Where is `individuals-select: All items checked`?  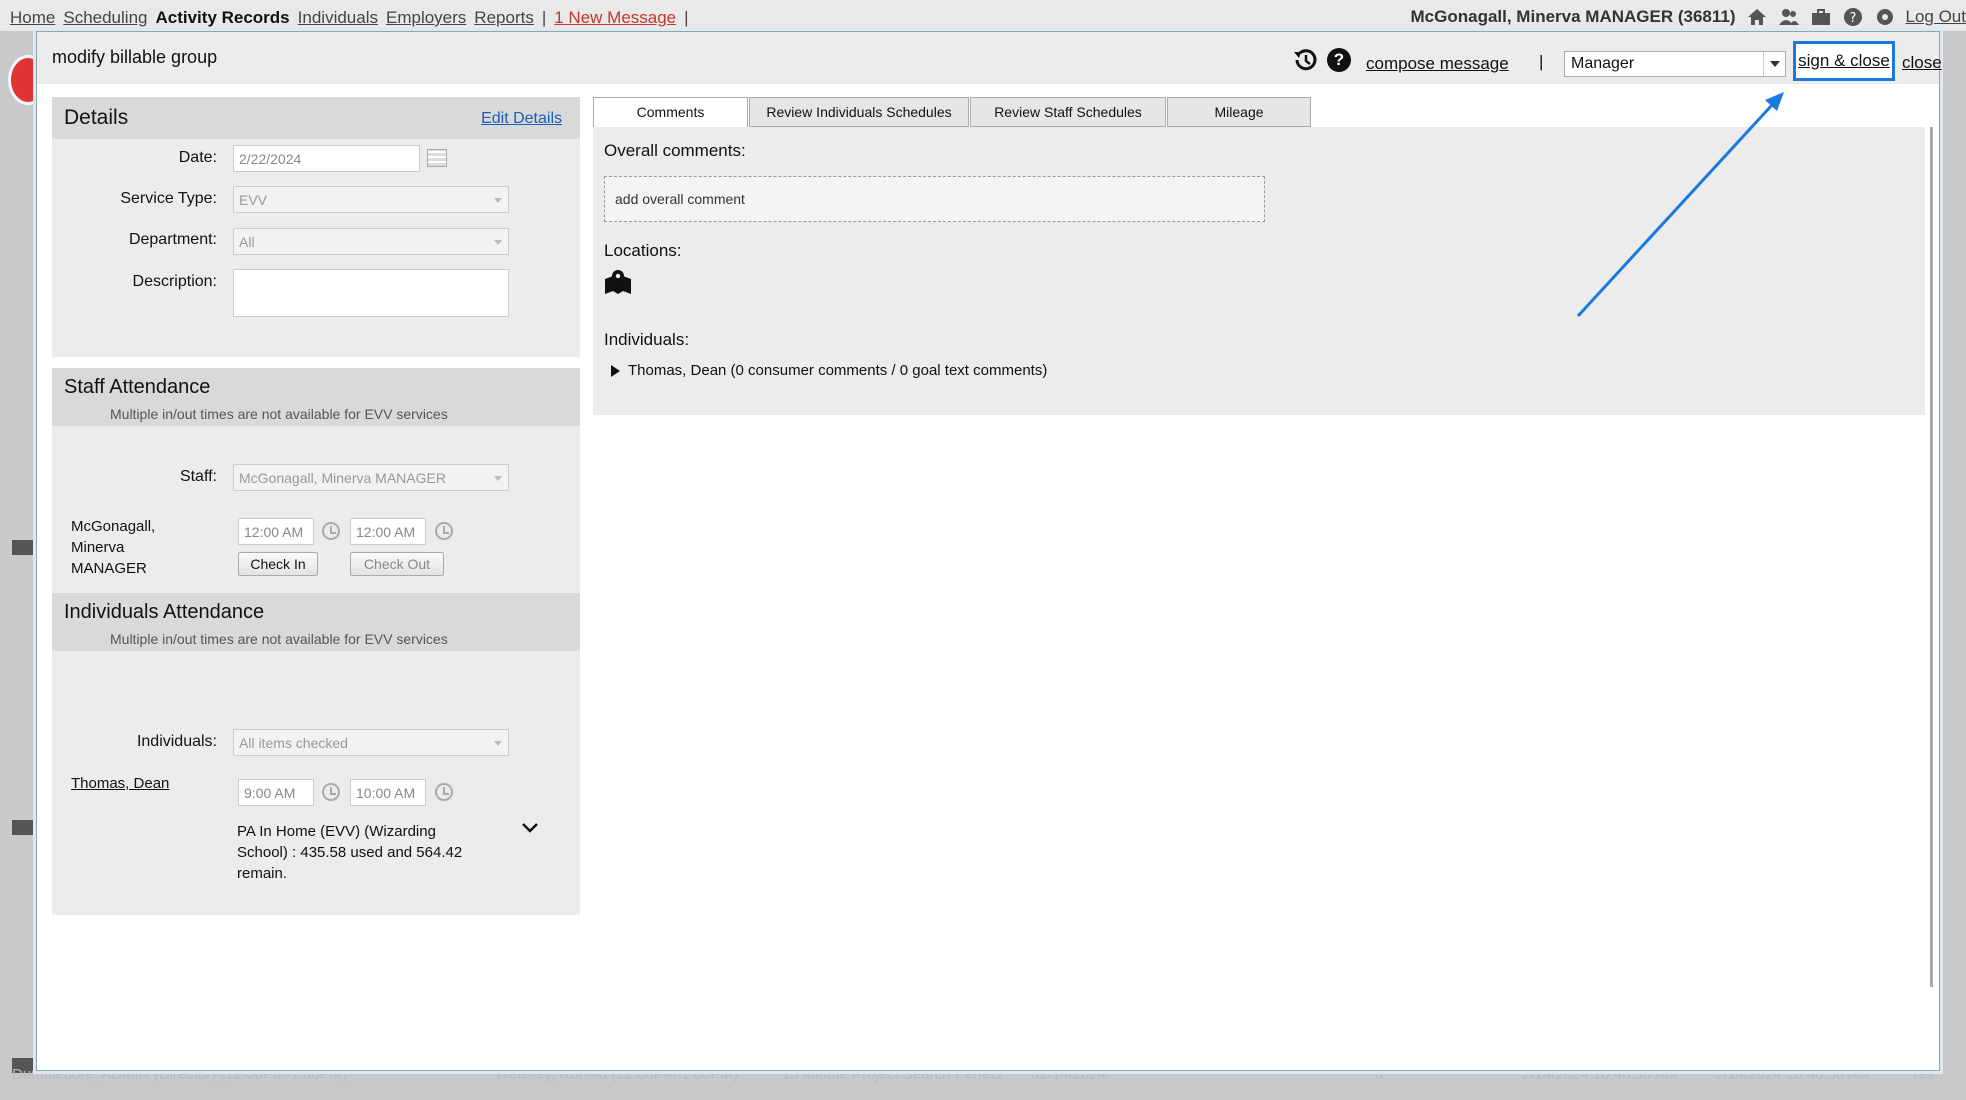
individuals-select: All items checked is located at coordinates (371, 742).